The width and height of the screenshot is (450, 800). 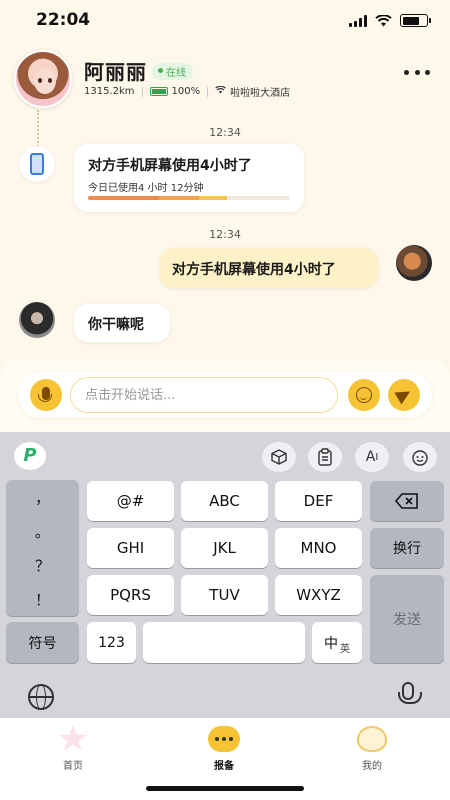 I want to click on globe-icon, so click(x=41, y=697).